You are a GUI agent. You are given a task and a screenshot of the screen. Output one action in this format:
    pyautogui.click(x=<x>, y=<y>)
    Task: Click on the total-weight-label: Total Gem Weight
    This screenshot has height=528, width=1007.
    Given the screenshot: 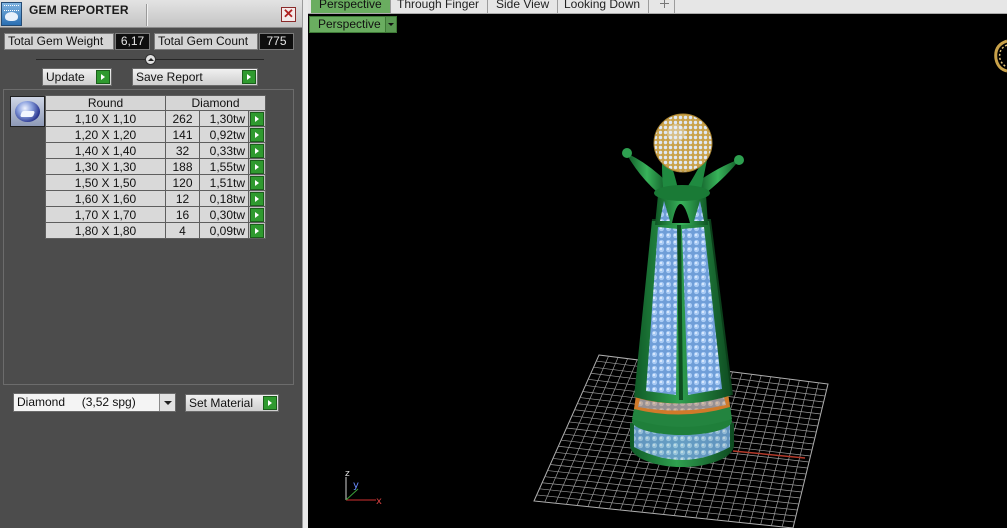 What is the action you would take?
    pyautogui.click(x=59, y=41)
    